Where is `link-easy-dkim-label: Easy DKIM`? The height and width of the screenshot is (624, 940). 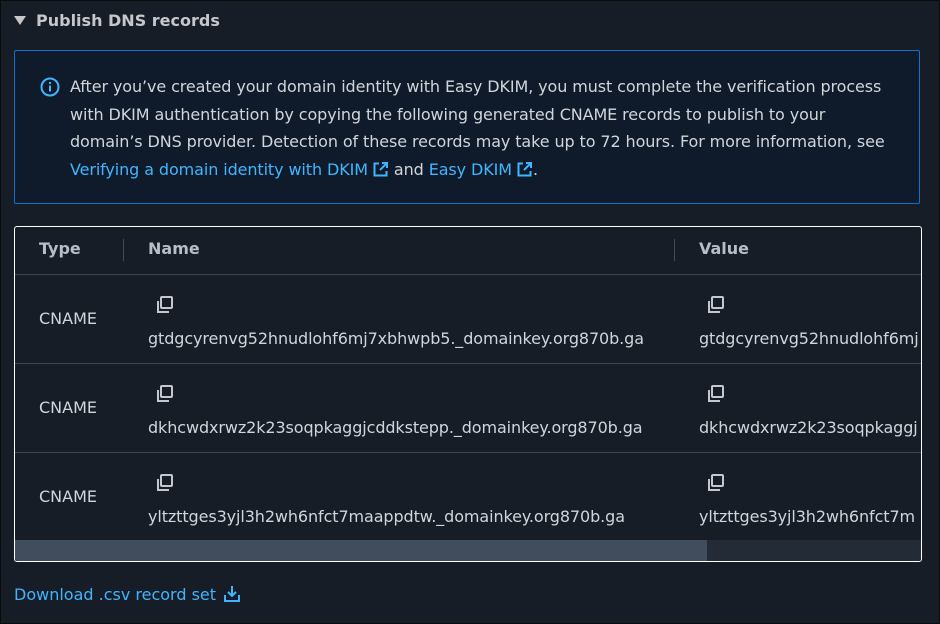 link-easy-dkim-label: Easy DKIM is located at coordinates (470, 169).